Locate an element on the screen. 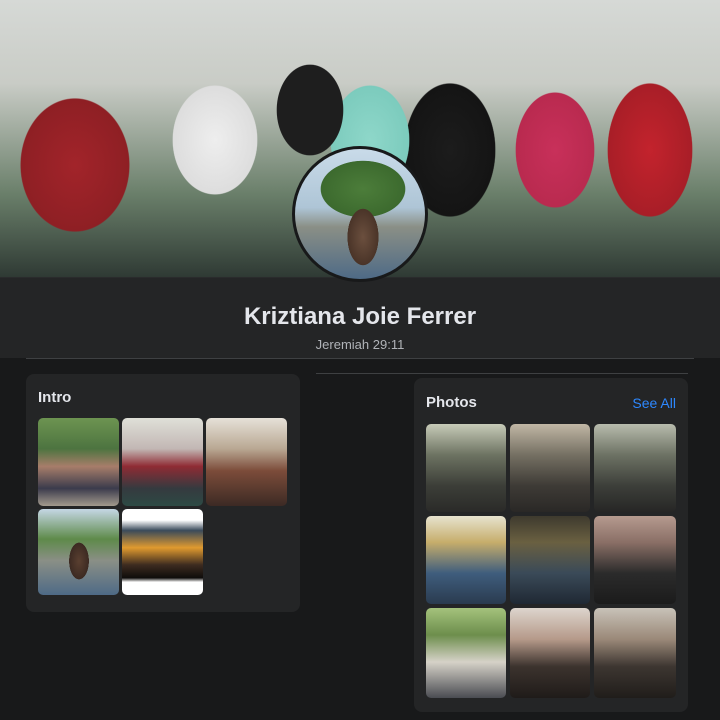 The width and height of the screenshot is (720, 720). intro-title: Intro is located at coordinates (55, 397).